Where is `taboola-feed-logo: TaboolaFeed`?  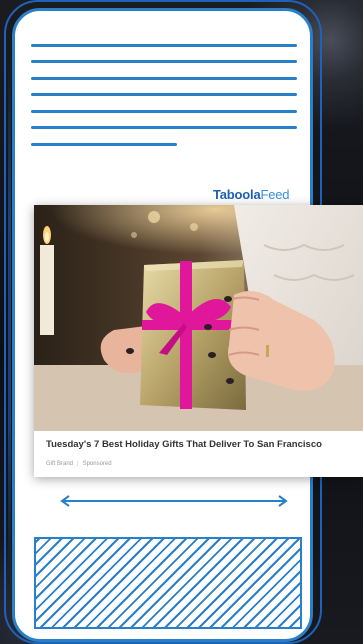 taboola-feed-logo: TaboolaFeed is located at coordinates (251, 194).